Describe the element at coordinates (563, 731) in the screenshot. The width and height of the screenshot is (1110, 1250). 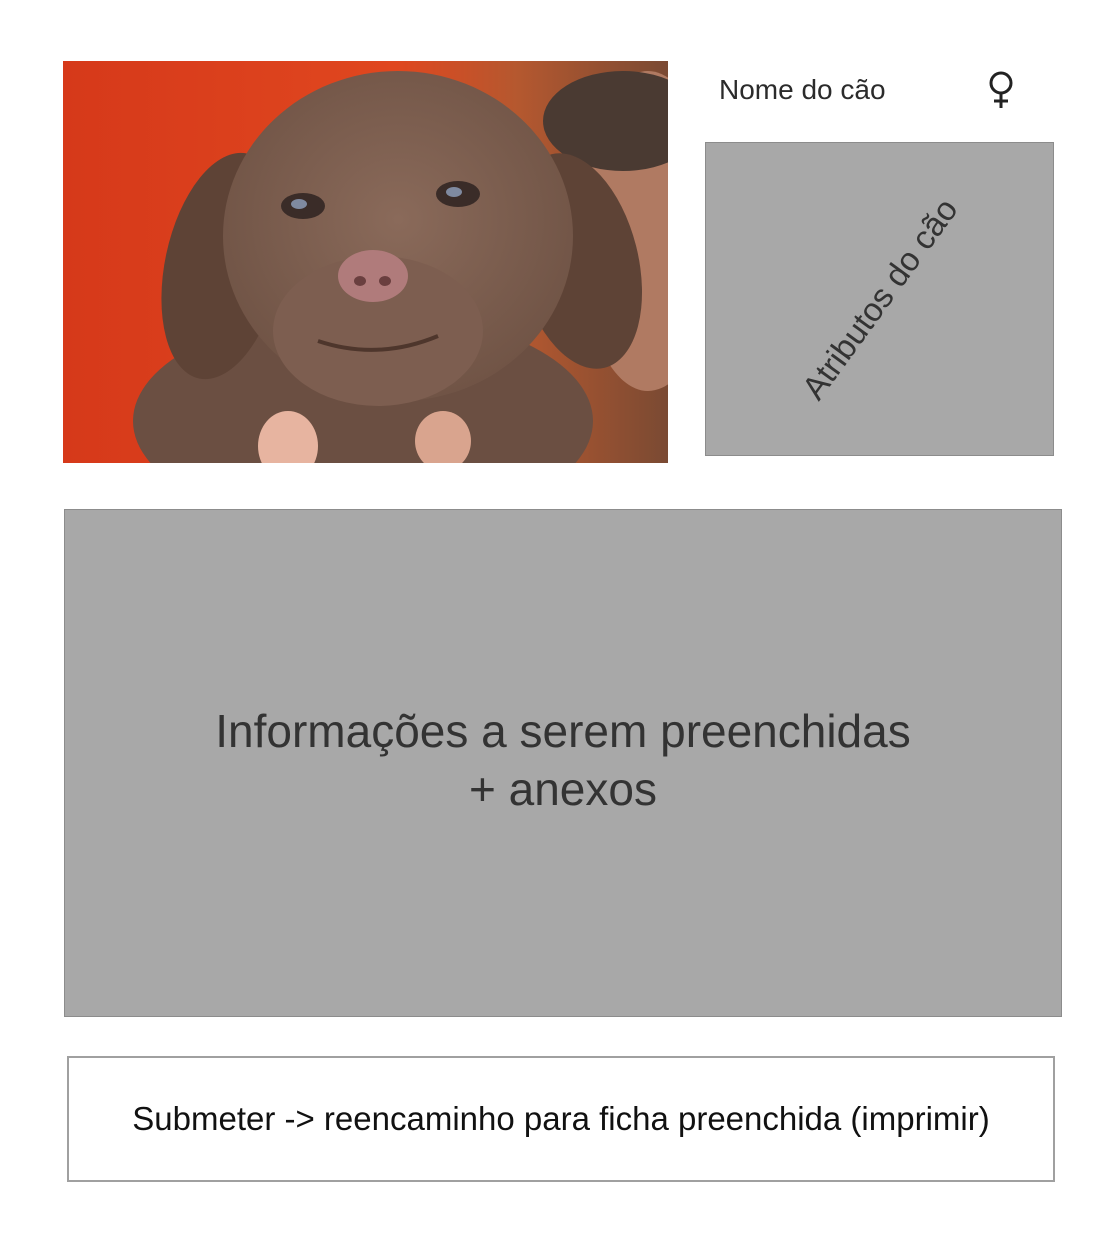
I see `info-line-1: Informações a serem preenchidas` at that location.